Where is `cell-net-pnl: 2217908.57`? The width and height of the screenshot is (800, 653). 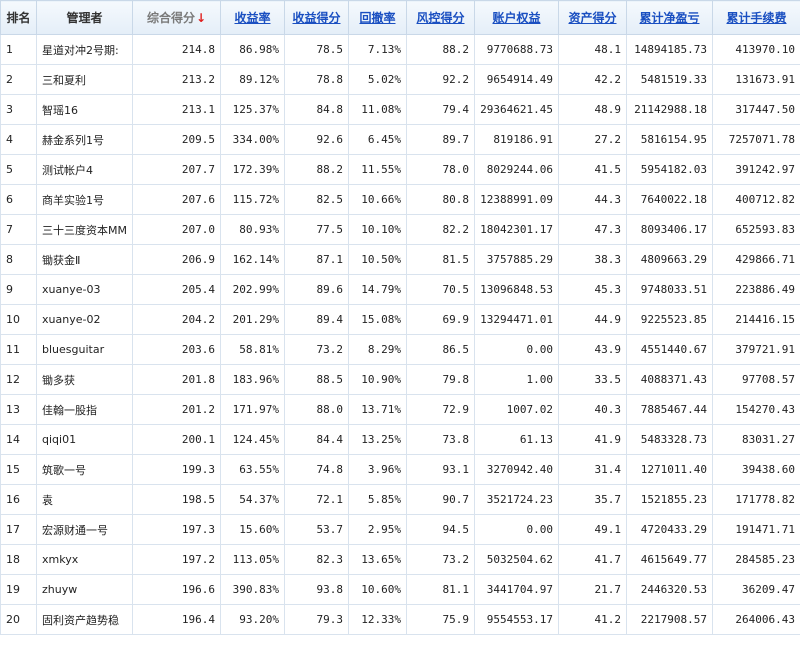
cell-net-pnl: 2217908.57 is located at coordinates (669, 619).